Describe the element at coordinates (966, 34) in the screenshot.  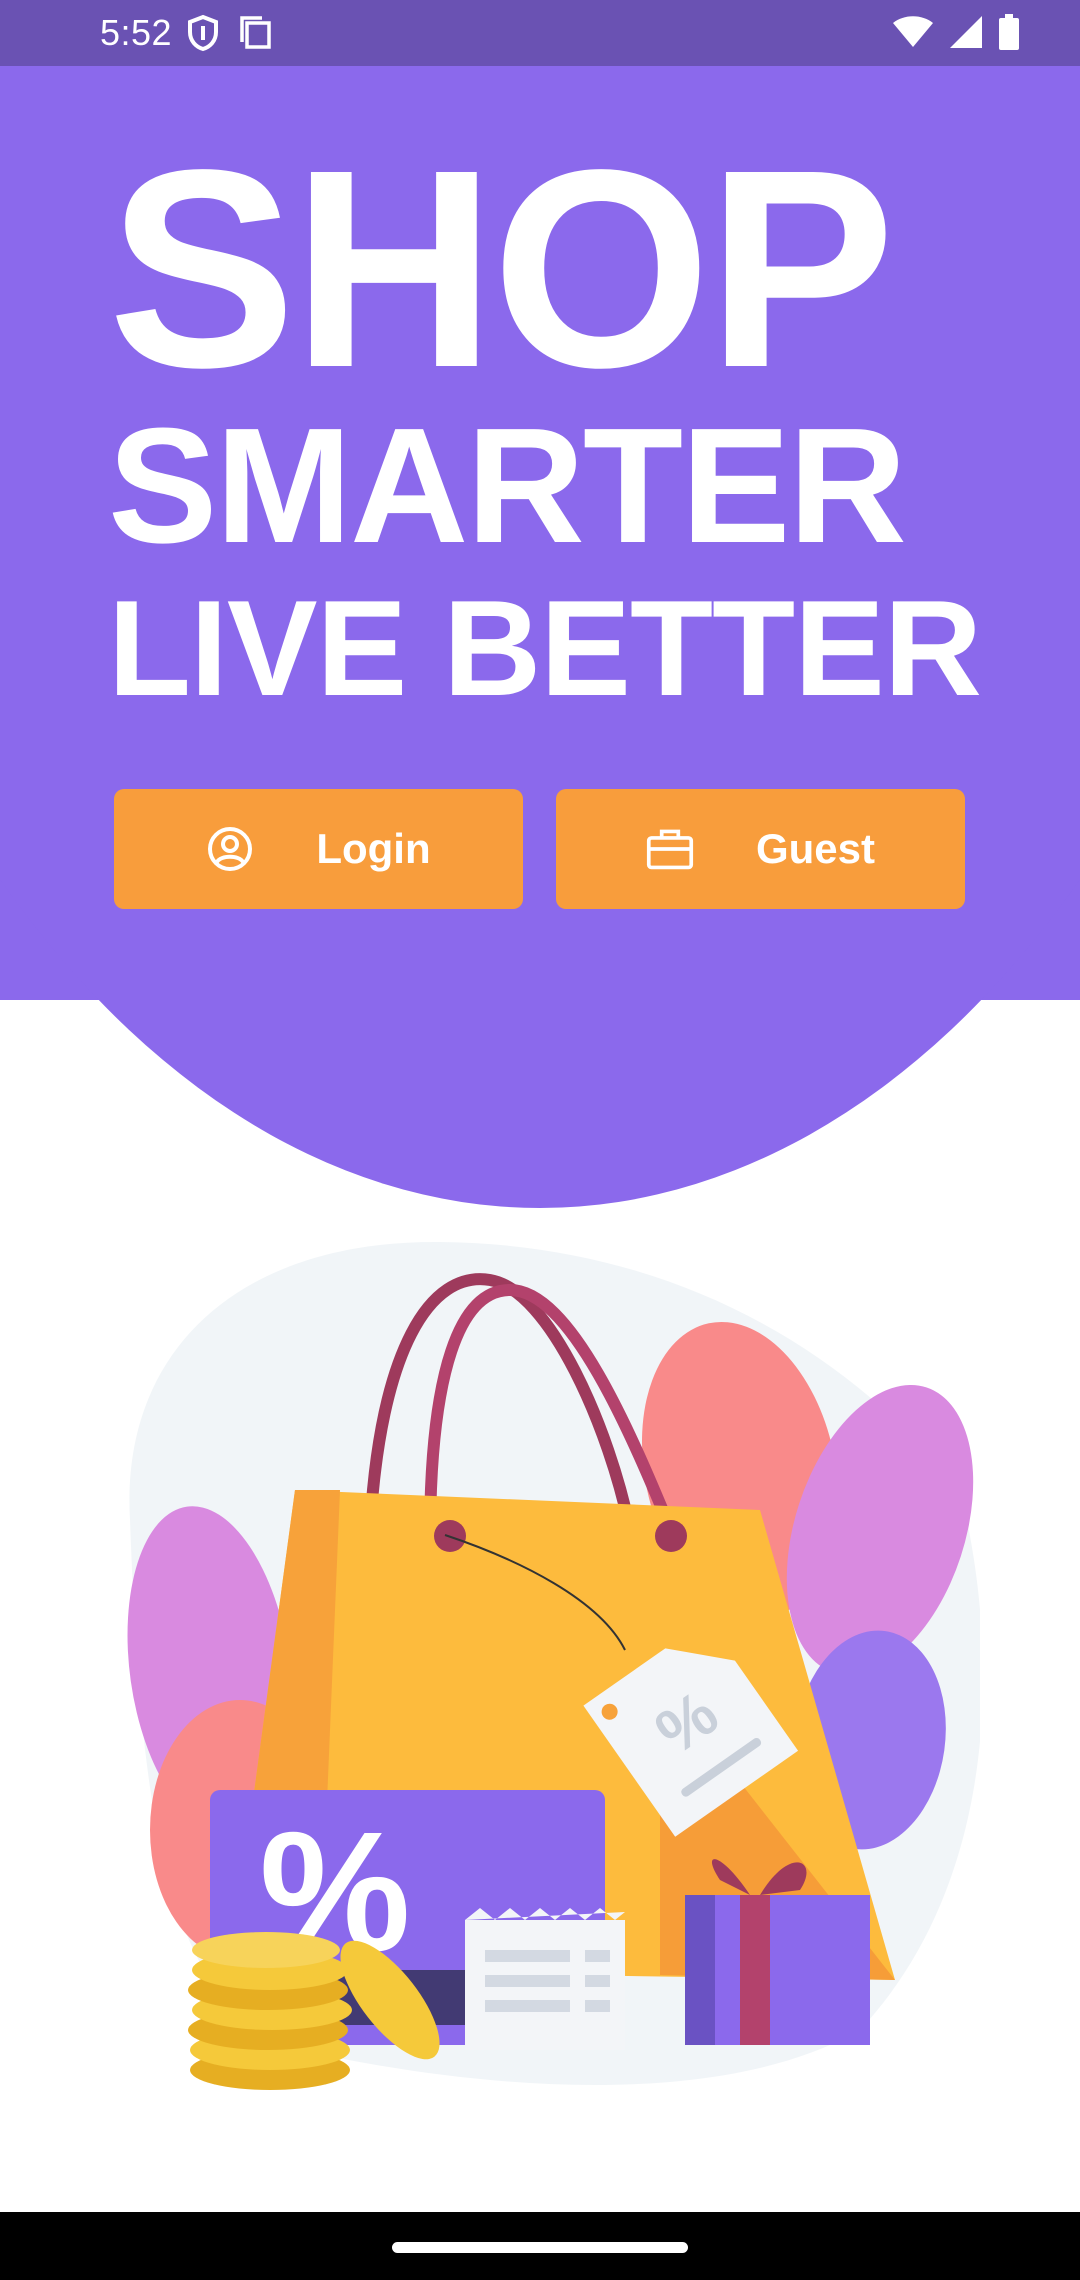
I see `cellular-signal-icon` at that location.